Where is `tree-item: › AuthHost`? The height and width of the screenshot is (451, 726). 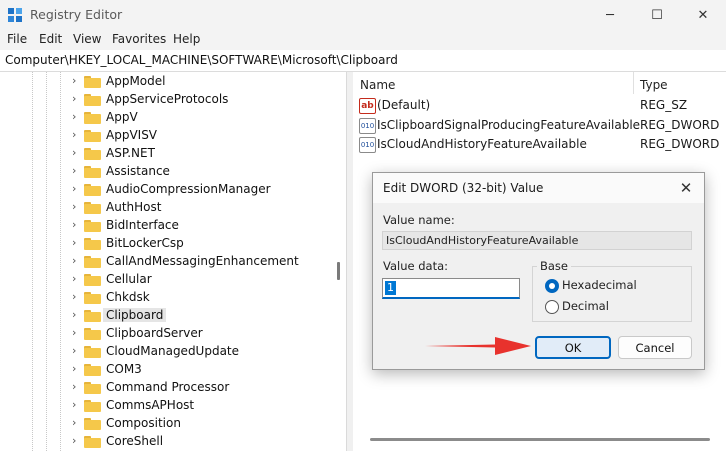 tree-item: › AuthHost is located at coordinates (205, 208).